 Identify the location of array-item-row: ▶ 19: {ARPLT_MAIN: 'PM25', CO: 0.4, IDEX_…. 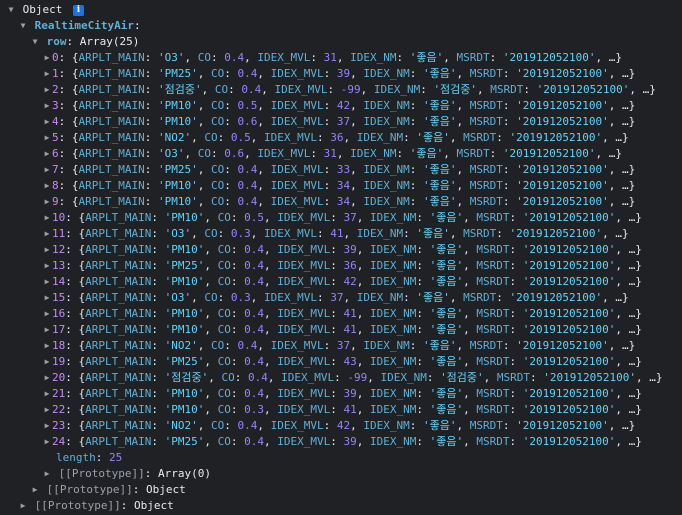
(341, 362).